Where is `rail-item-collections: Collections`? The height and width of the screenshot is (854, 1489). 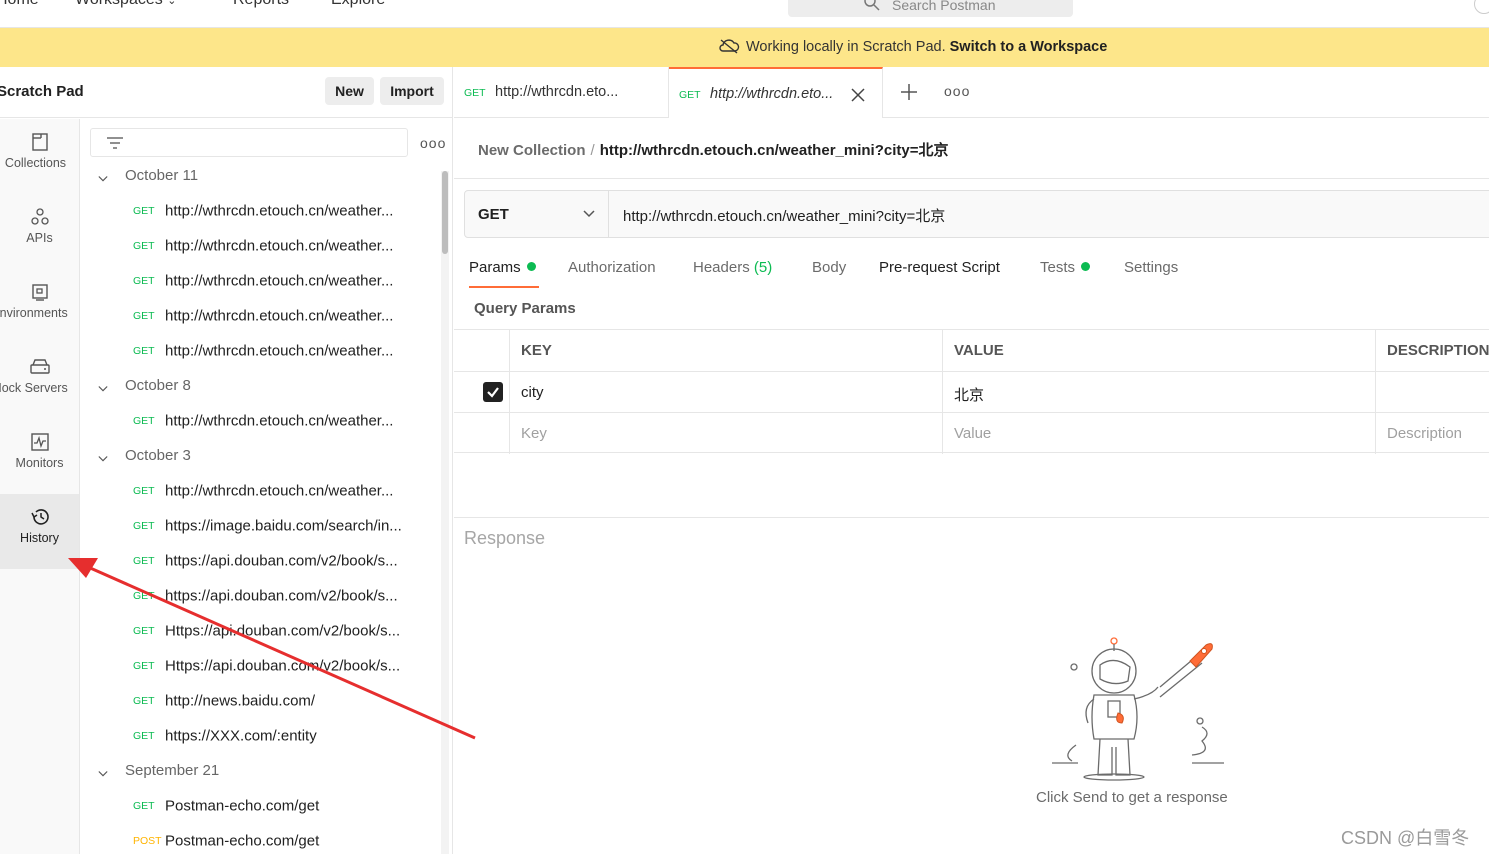
rail-item-collections: Collections is located at coordinates (39, 156).